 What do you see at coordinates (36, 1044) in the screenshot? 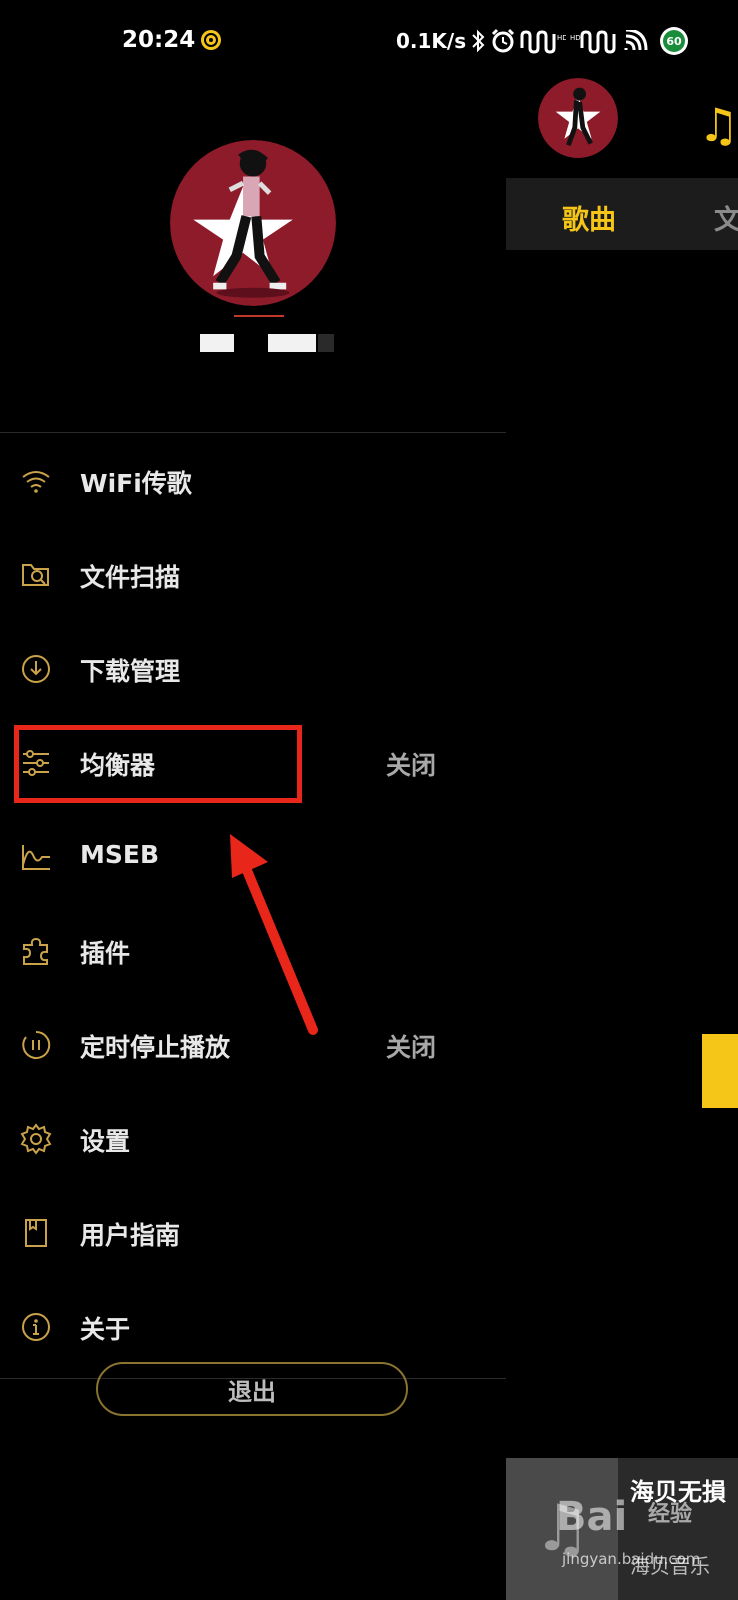
I see `timer-pause-icon` at bounding box center [36, 1044].